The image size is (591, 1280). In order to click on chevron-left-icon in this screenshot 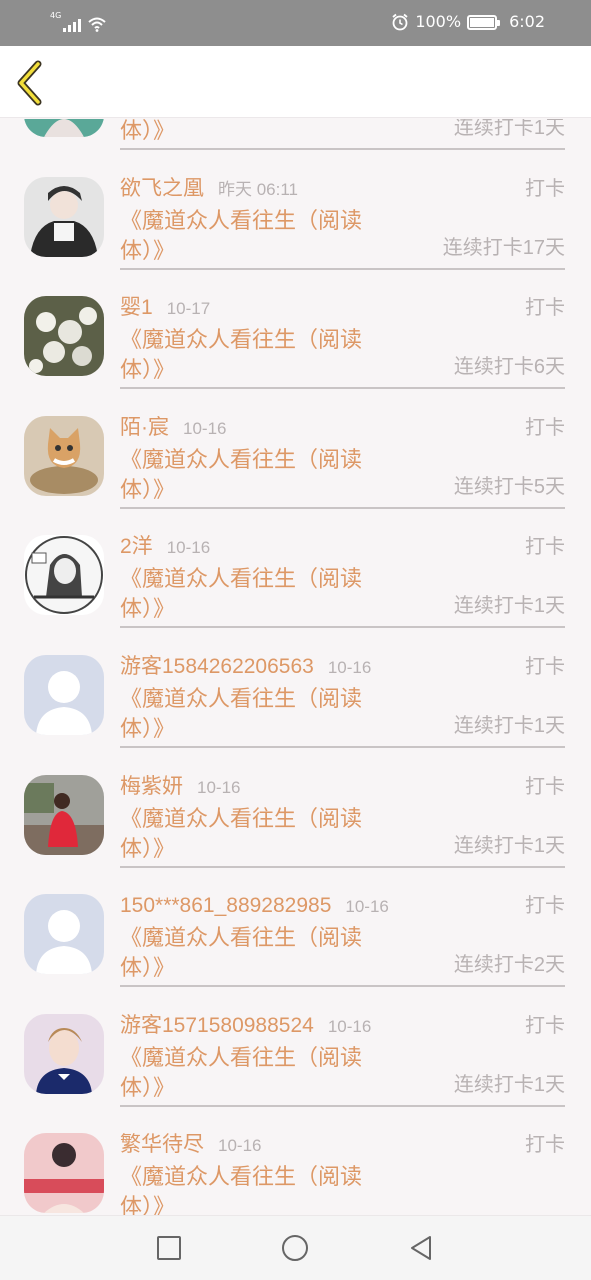, I will do `click(29, 83)`.